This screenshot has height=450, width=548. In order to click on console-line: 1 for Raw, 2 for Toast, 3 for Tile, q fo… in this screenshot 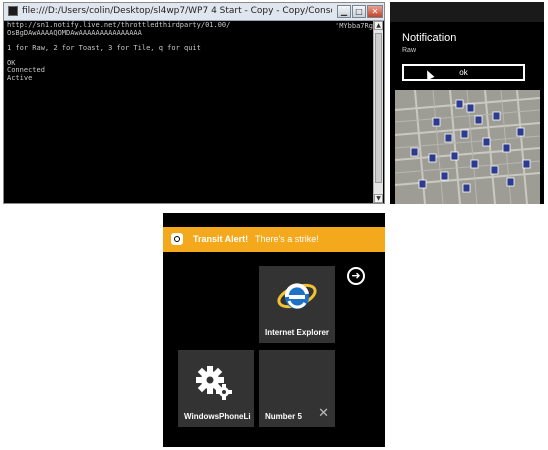, I will do `click(104, 47)`.